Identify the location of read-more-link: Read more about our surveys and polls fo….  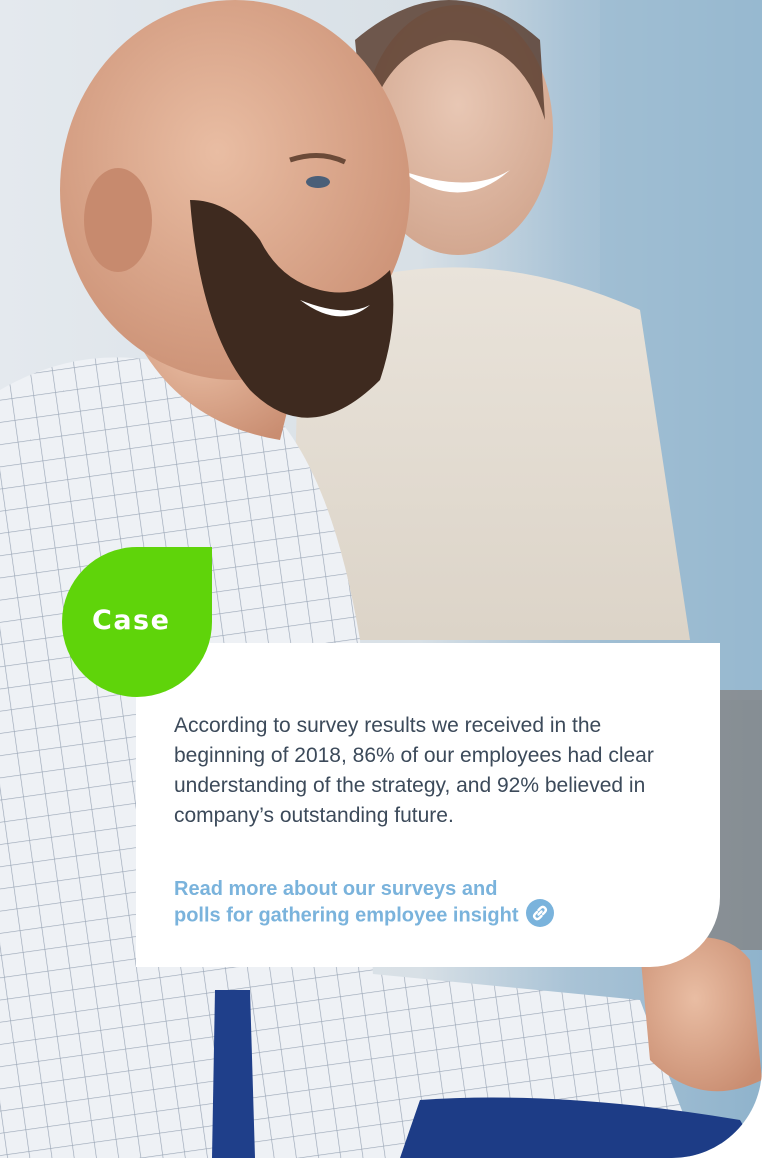
(424, 903).